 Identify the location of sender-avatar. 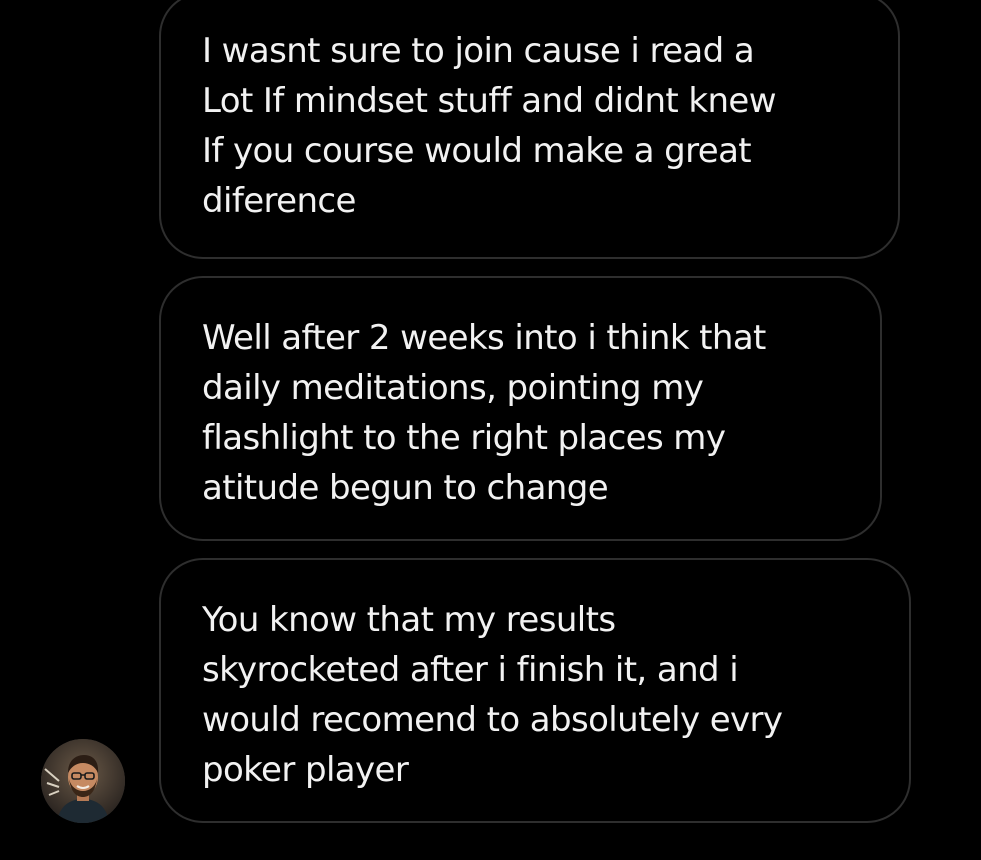
(83, 781).